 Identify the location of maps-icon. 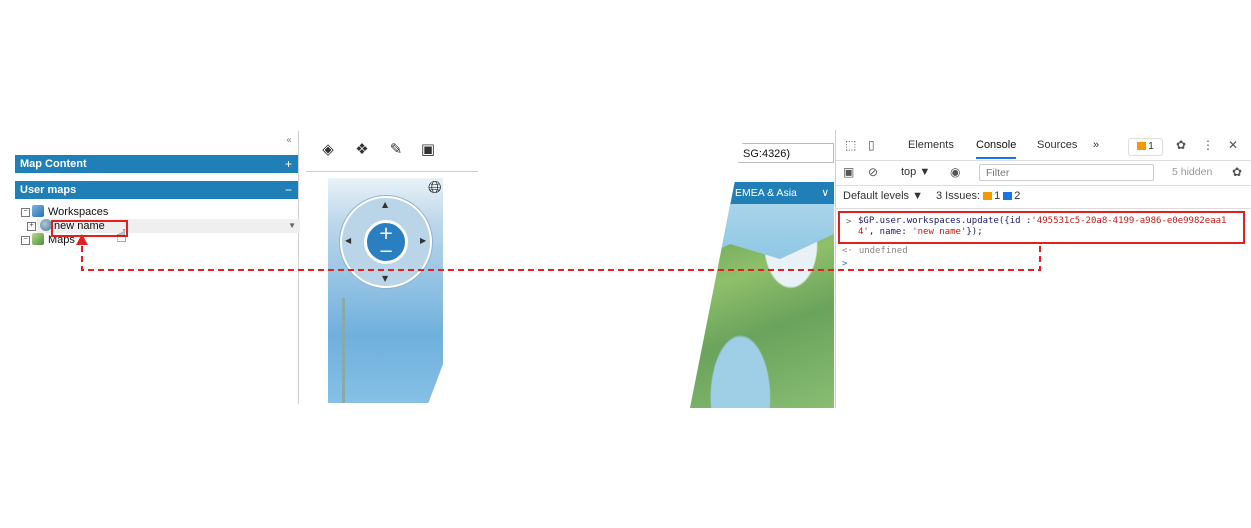
(38, 239).